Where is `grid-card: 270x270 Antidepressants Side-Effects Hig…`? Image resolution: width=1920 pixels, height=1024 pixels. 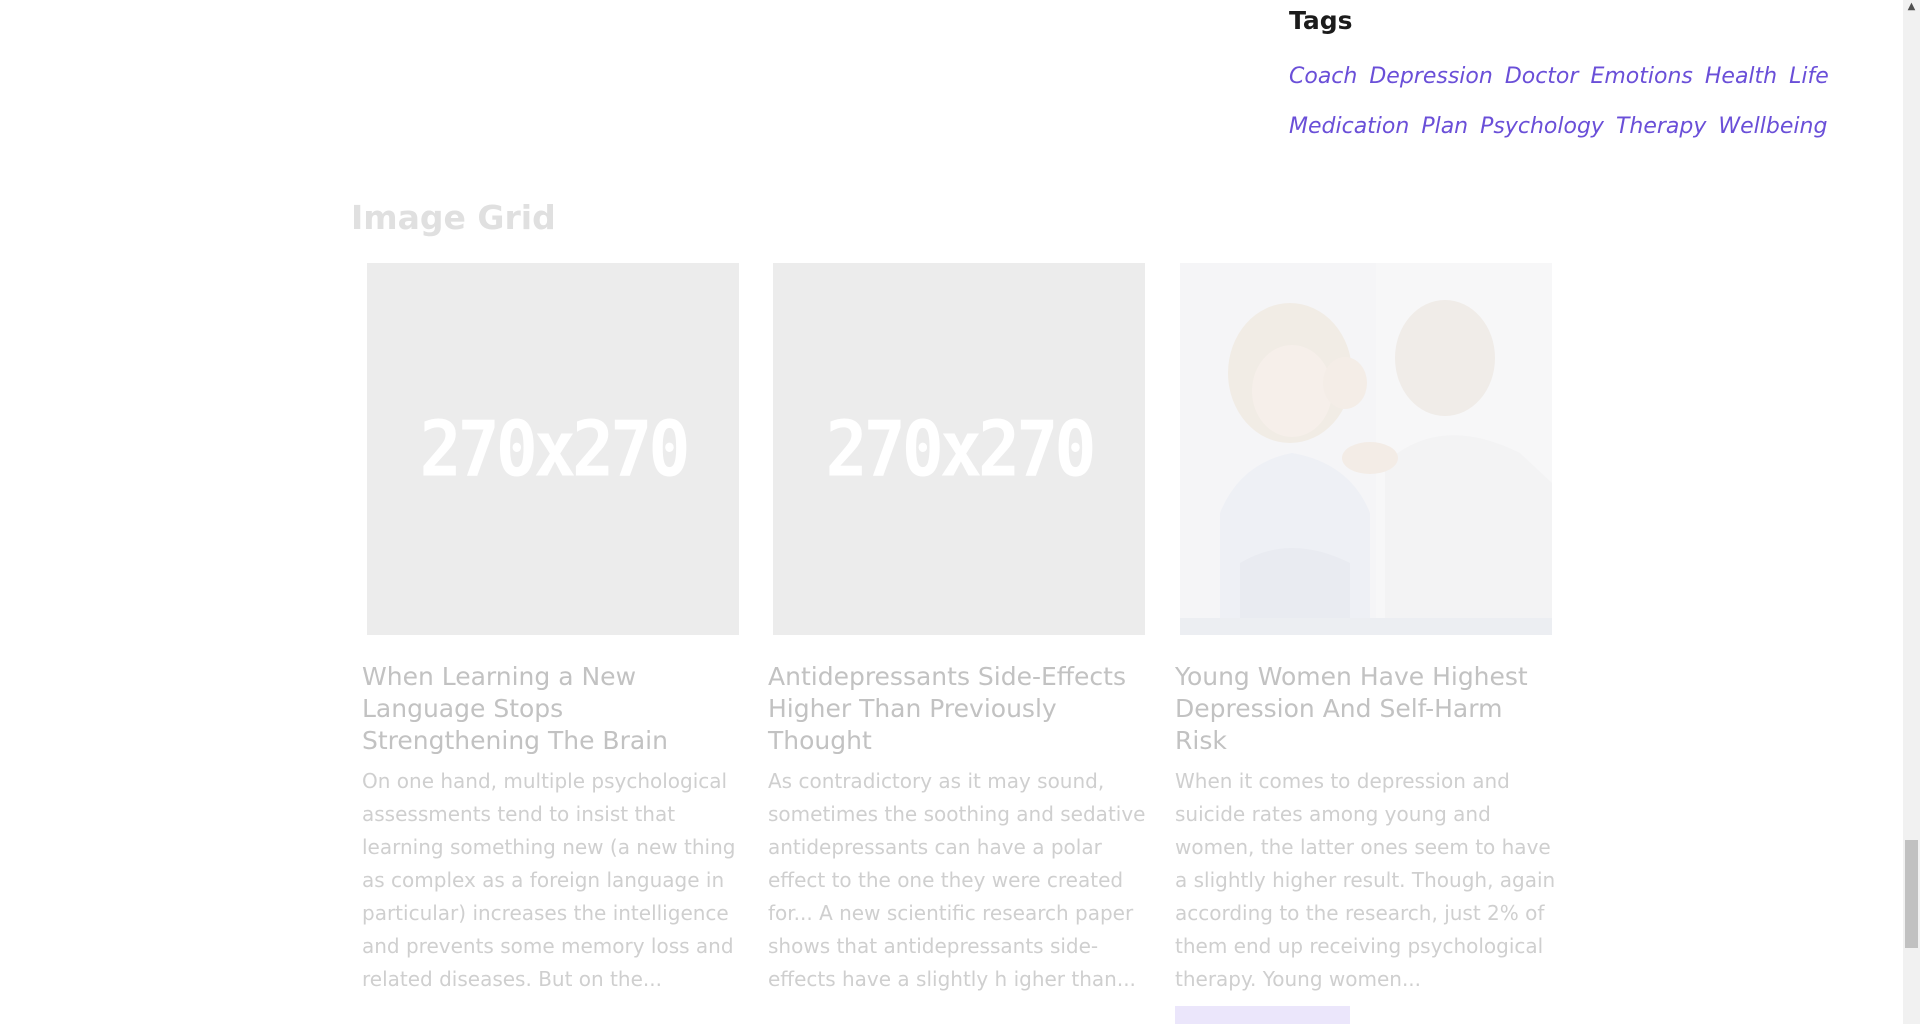 grid-card: 270x270 Antidepressants Side-Effects Hig… is located at coordinates (956, 629).